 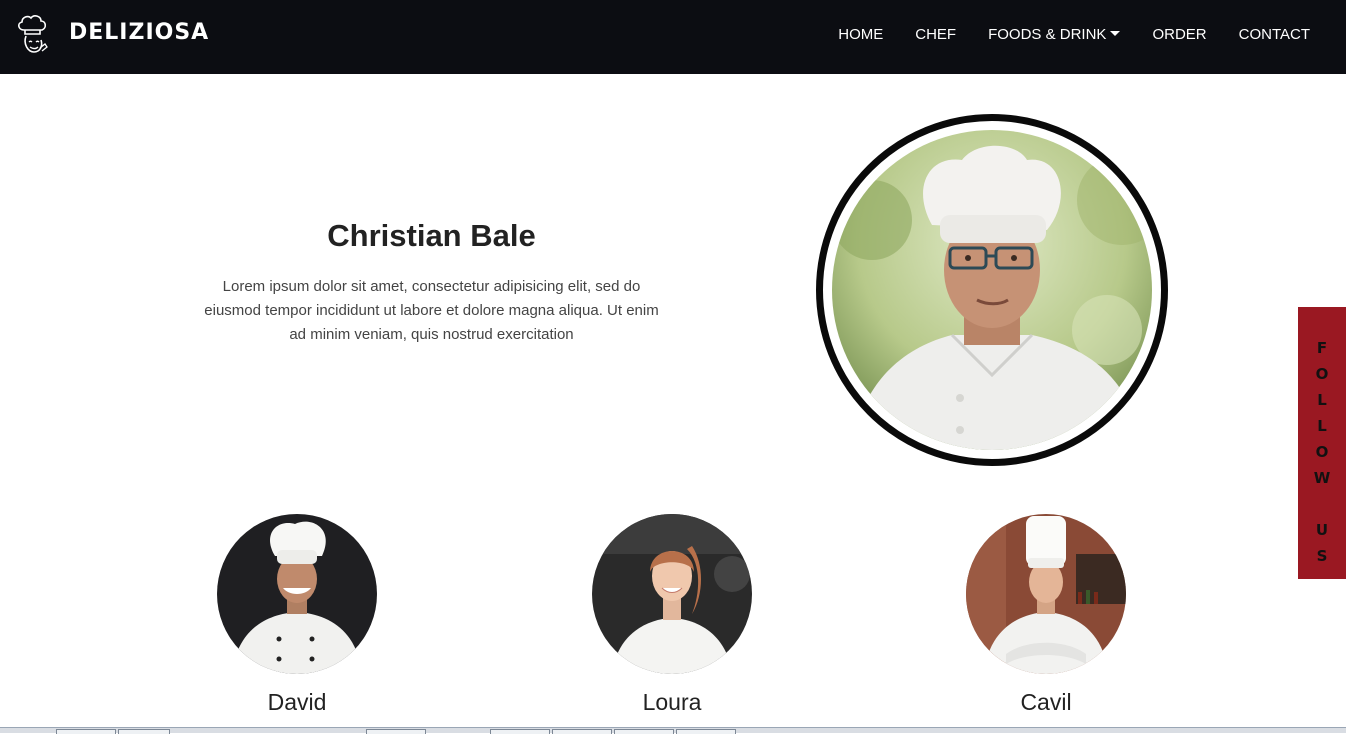 I want to click on chef-avatar-david, so click(x=297, y=594).